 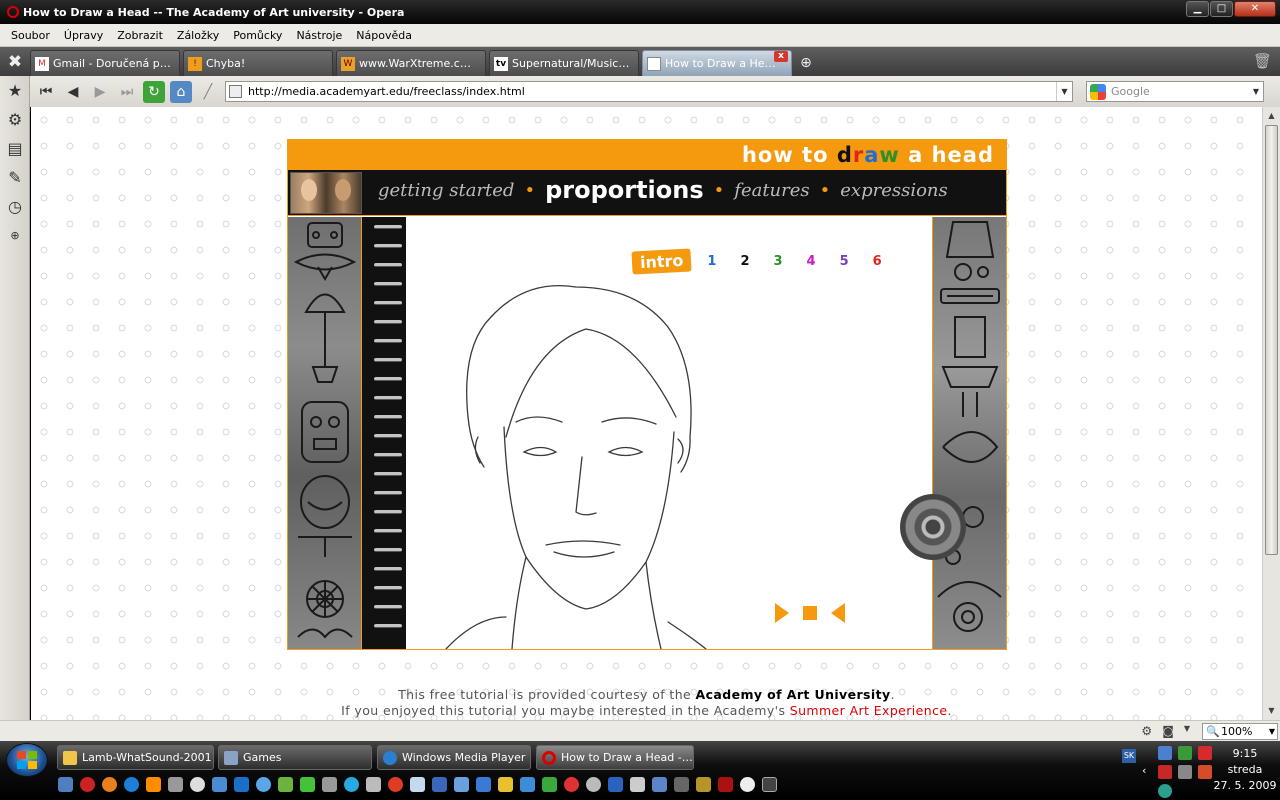 I want to click on nav-proportions: proportions, so click(x=624, y=190).